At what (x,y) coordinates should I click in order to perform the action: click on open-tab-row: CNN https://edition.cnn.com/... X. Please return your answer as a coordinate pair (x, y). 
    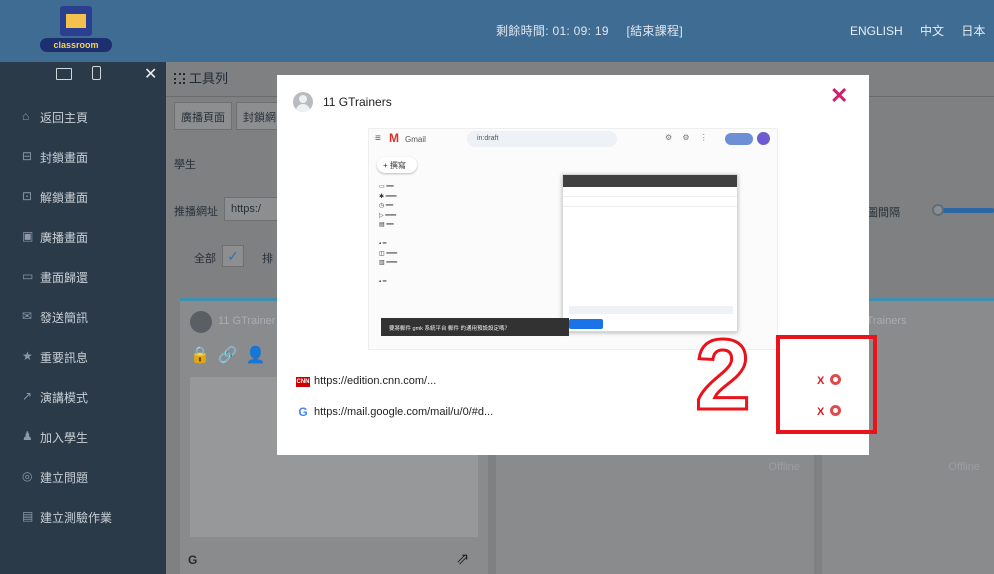
    Looking at the image, I should click on (576, 384).